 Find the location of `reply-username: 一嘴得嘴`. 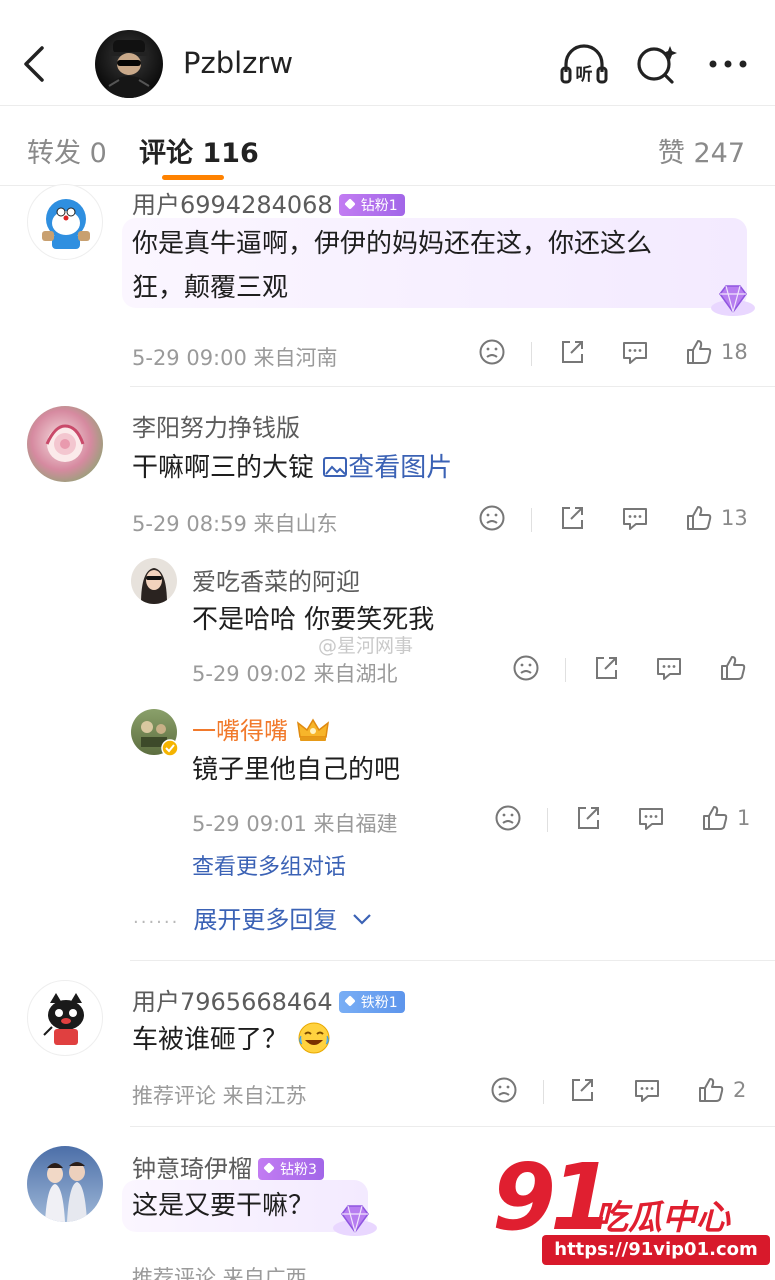

reply-username: 一嘴得嘴 is located at coordinates (261, 728).